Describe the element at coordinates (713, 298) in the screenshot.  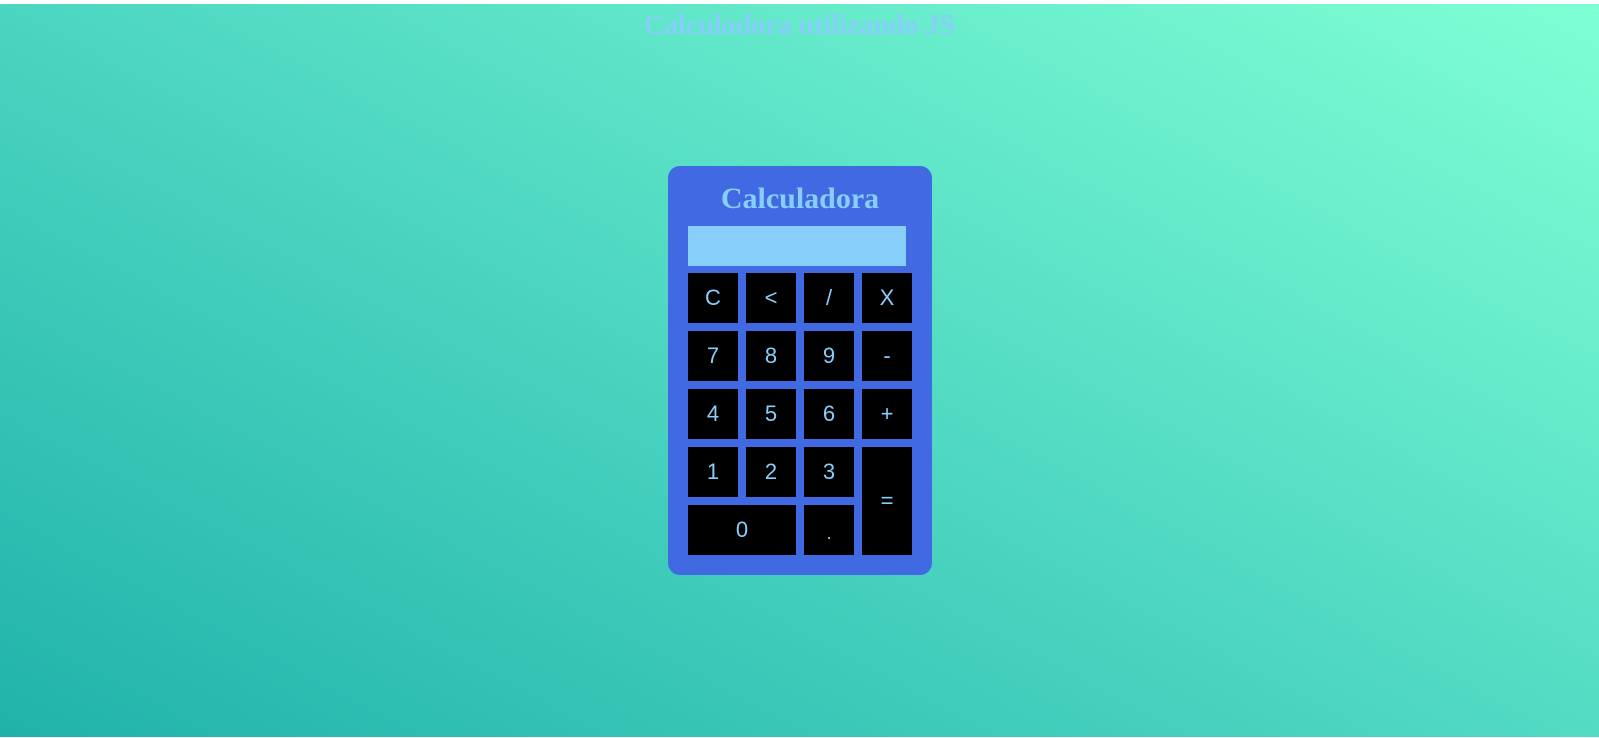
I see `clear-button: C` at that location.